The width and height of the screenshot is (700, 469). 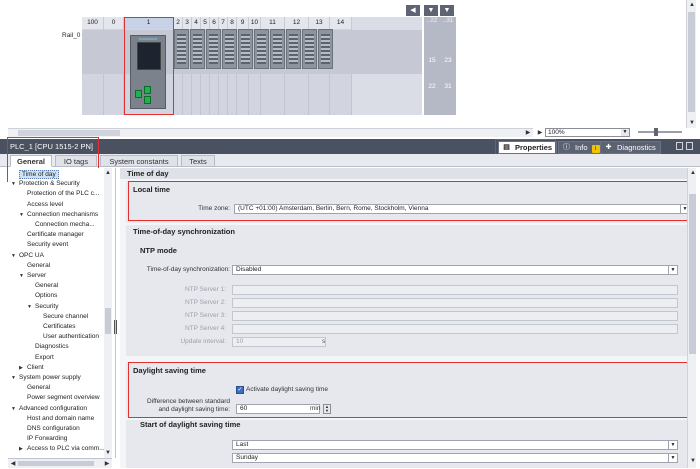 I want to click on panel-splitter-handle, so click(x=115, y=327).